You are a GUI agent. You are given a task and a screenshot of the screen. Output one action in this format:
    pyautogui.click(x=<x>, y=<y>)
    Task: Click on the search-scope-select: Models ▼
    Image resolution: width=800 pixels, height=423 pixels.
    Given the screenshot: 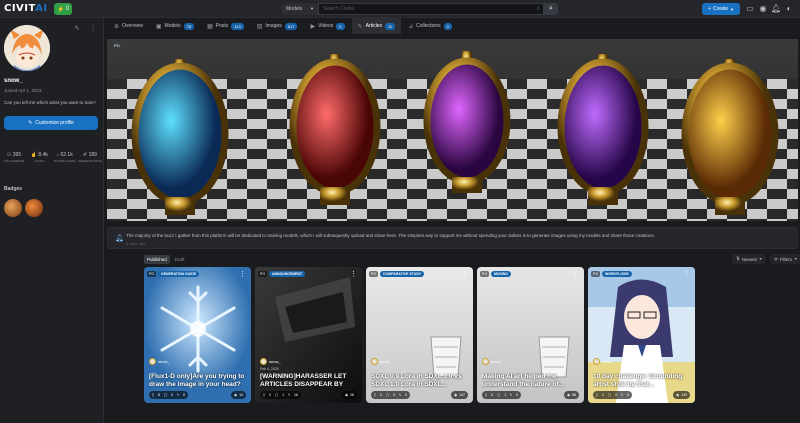 What is the action you would take?
    pyautogui.click(x=300, y=9)
    